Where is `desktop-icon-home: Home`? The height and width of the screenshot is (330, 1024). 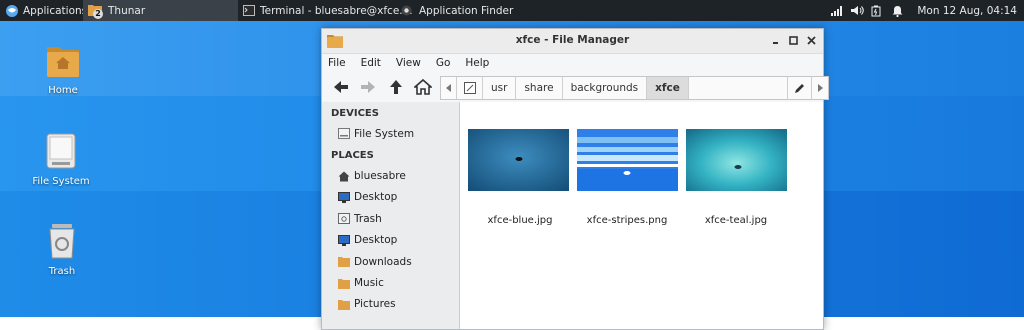
desktop-icon-home: Home is located at coordinates (63, 68).